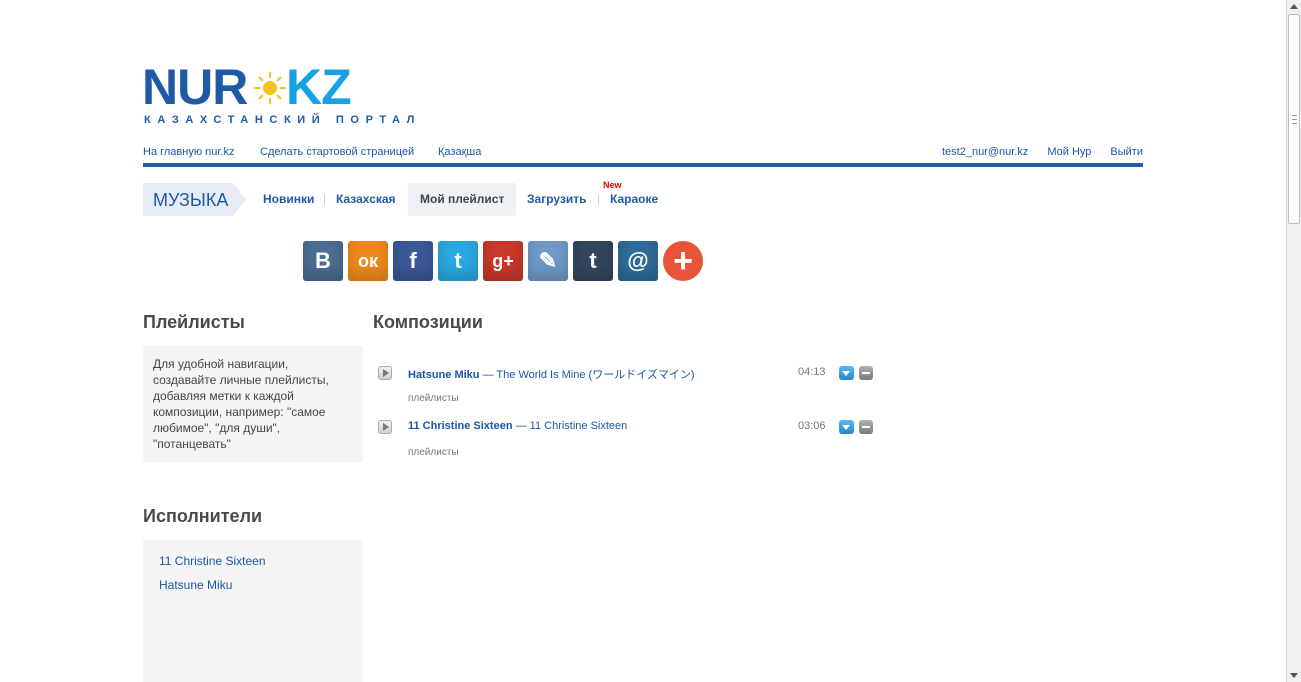 This screenshot has height=682, width=1301. Describe the element at coordinates (194, 322) in the screenshot. I see `playlists-heading: Плейлисты` at that location.